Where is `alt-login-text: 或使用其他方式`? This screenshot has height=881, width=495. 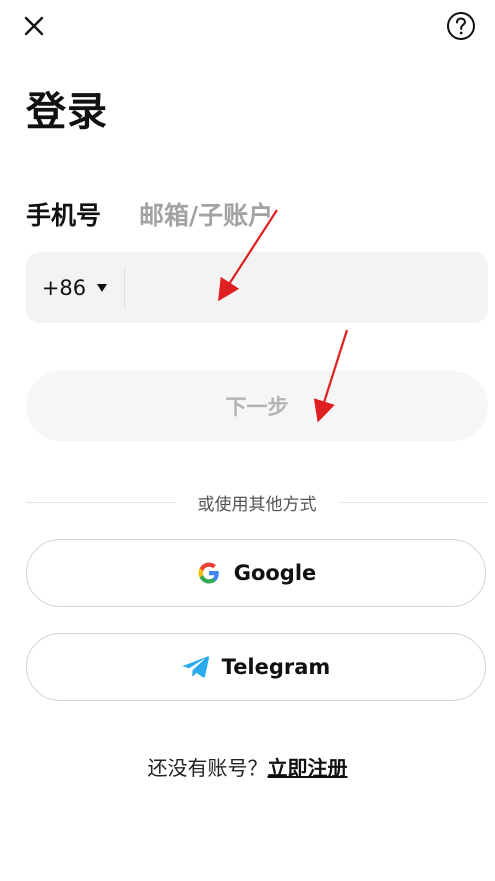
alt-login-text: 或使用其他方式 is located at coordinates (257, 504).